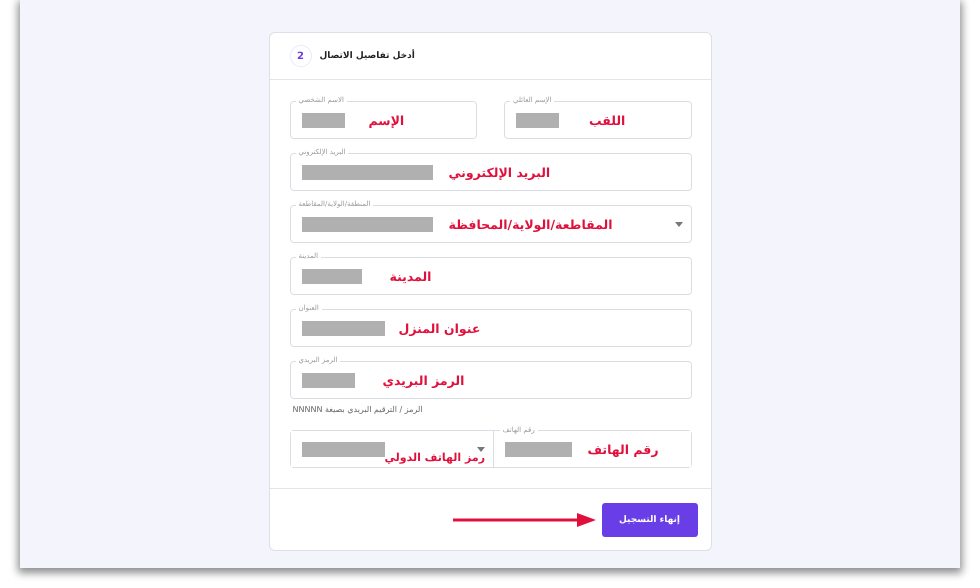  Describe the element at coordinates (301, 56) in the screenshot. I see `step-number: 2` at that location.